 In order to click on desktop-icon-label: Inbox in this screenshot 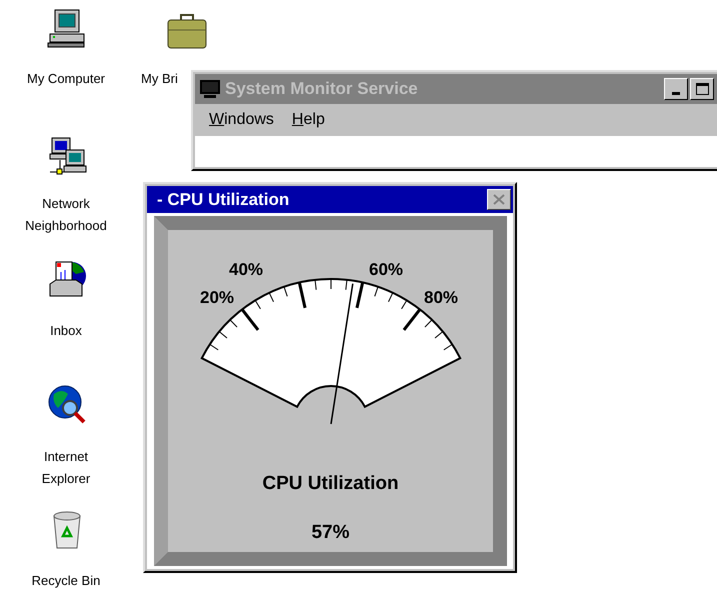, I will do `click(66, 331)`.